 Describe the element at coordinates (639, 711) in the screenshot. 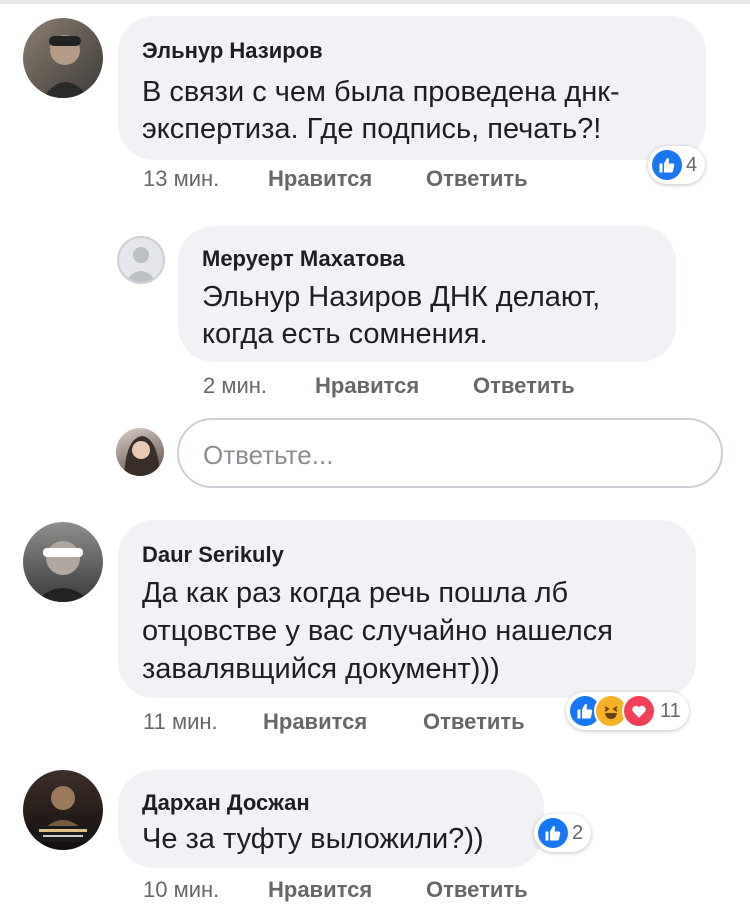

I see `love-icon` at that location.